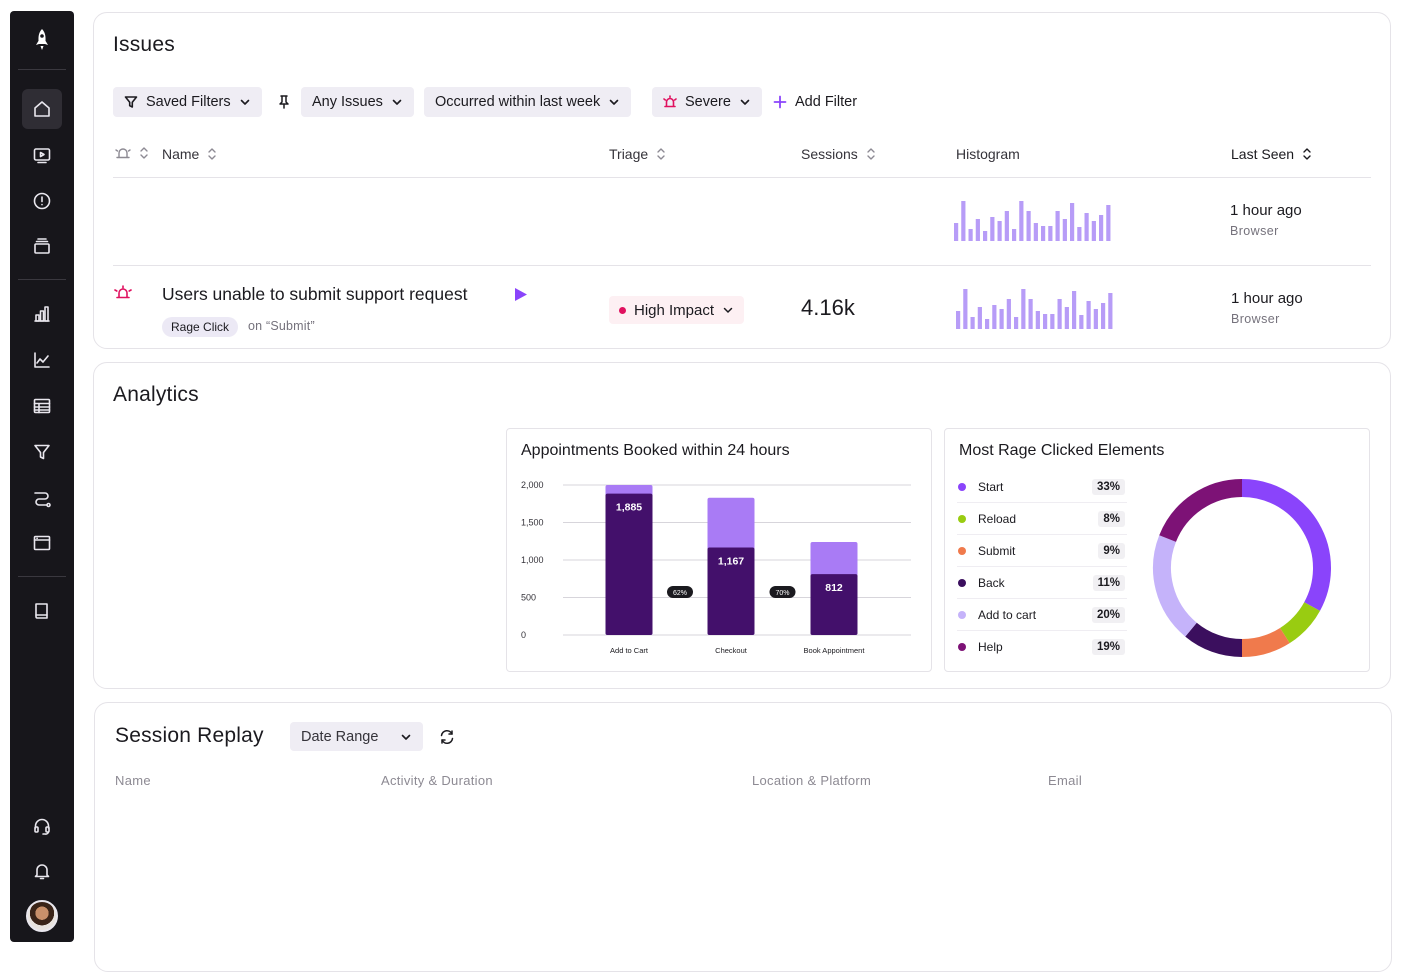 Image resolution: width=1410 pixels, height=972 pixels. What do you see at coordinates (834, 588) in the screenshot?
I see `data-label: 812` at bounding box center [834, 588].